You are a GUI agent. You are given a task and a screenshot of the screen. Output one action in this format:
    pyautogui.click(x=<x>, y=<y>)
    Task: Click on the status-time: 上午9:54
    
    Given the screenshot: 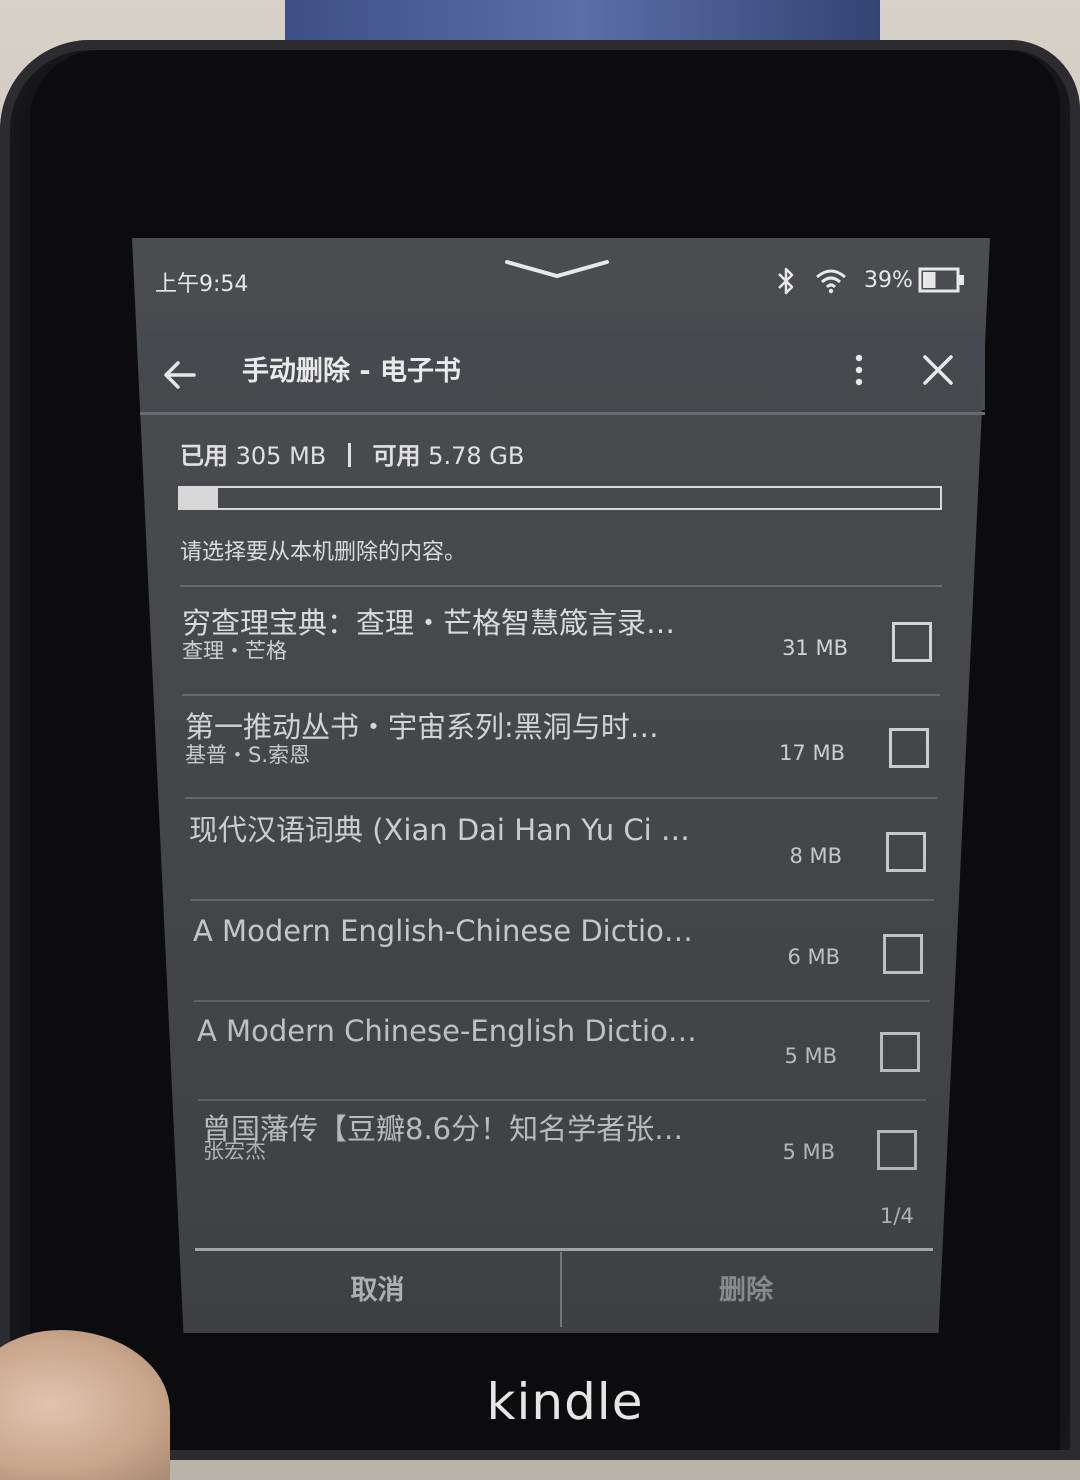 What is the action you would take?
    pyautogui.click(x=202, y=284)
    